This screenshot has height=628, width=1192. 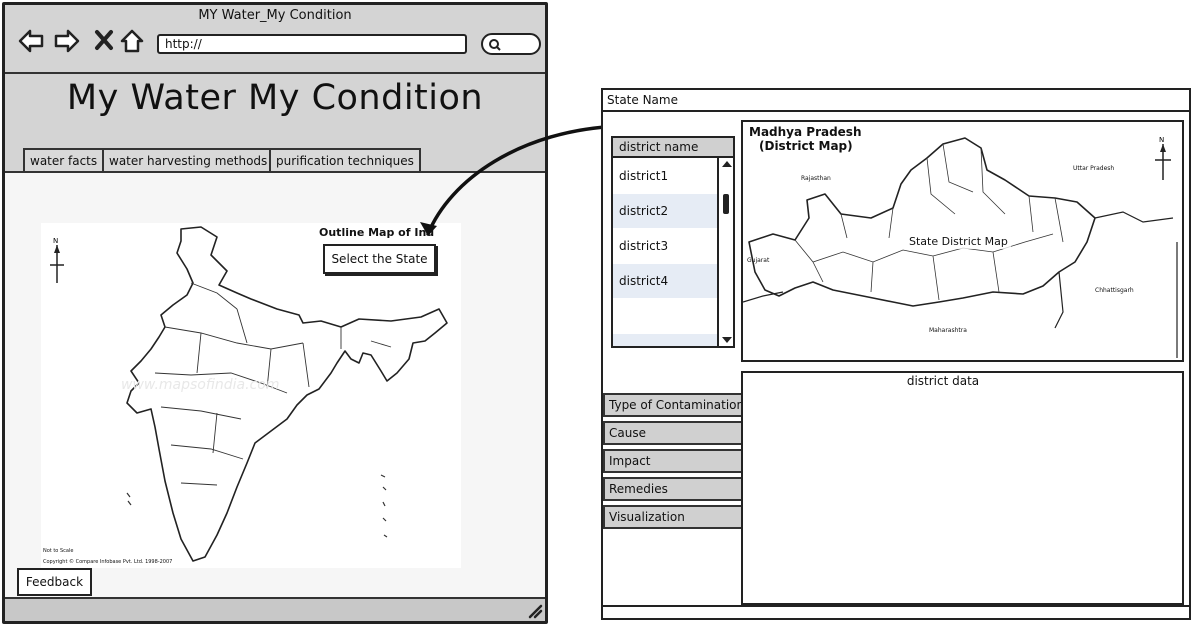 I want to click on back-icon, so click(x=31, y=41).